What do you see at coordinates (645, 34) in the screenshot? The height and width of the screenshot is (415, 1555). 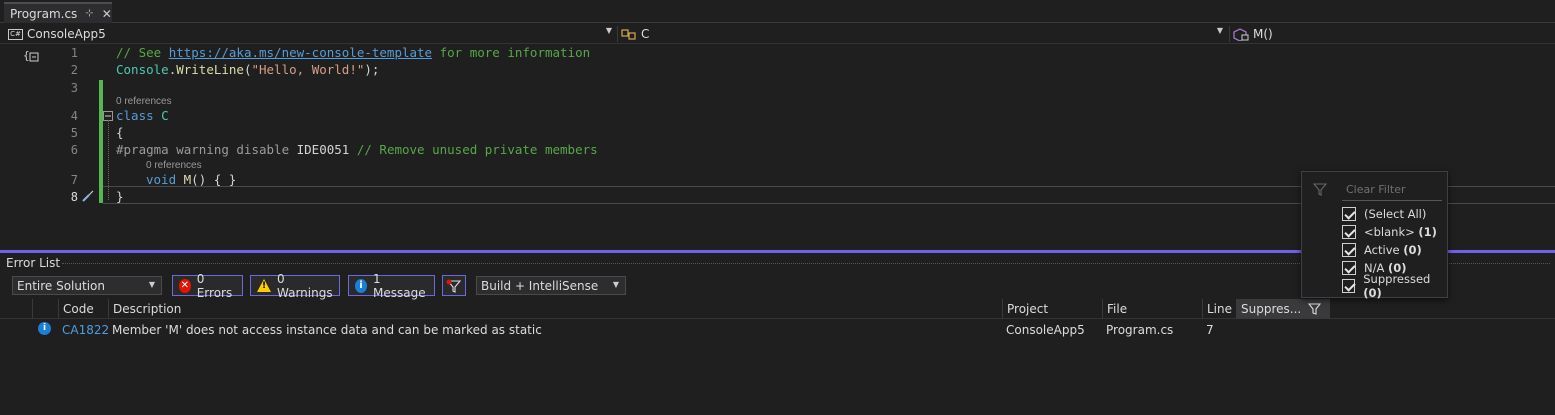 I see `type-name: C` at bounding box center [645, 34].